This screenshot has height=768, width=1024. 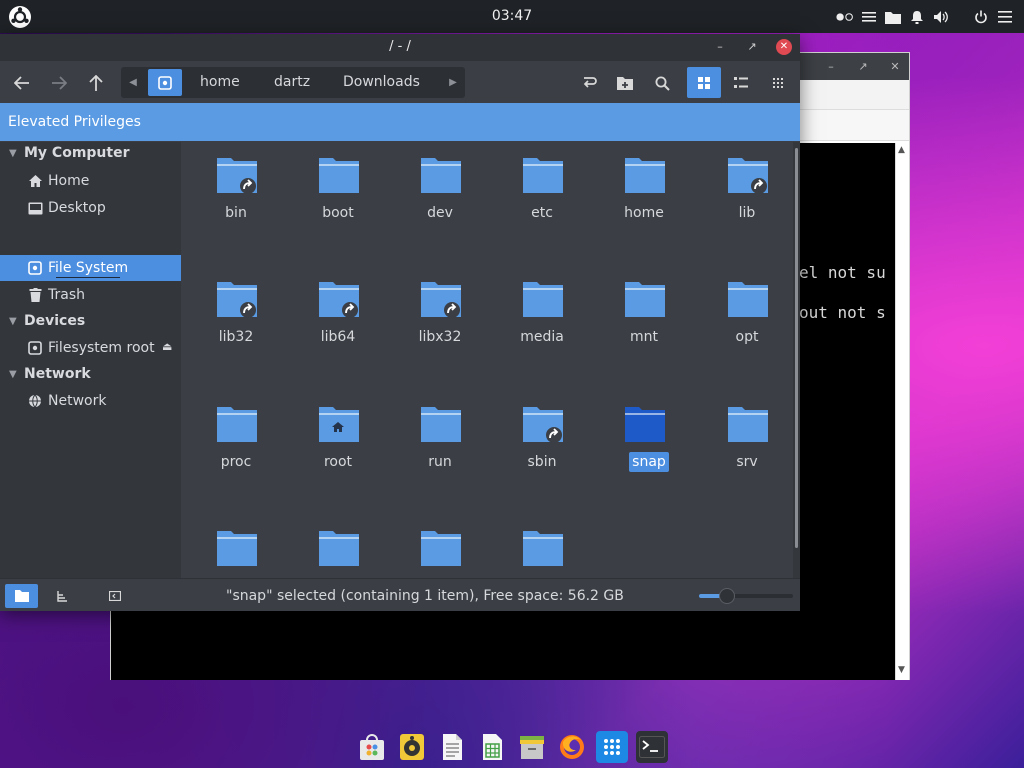 I want to click on back-button, so click(x=22, y=83).